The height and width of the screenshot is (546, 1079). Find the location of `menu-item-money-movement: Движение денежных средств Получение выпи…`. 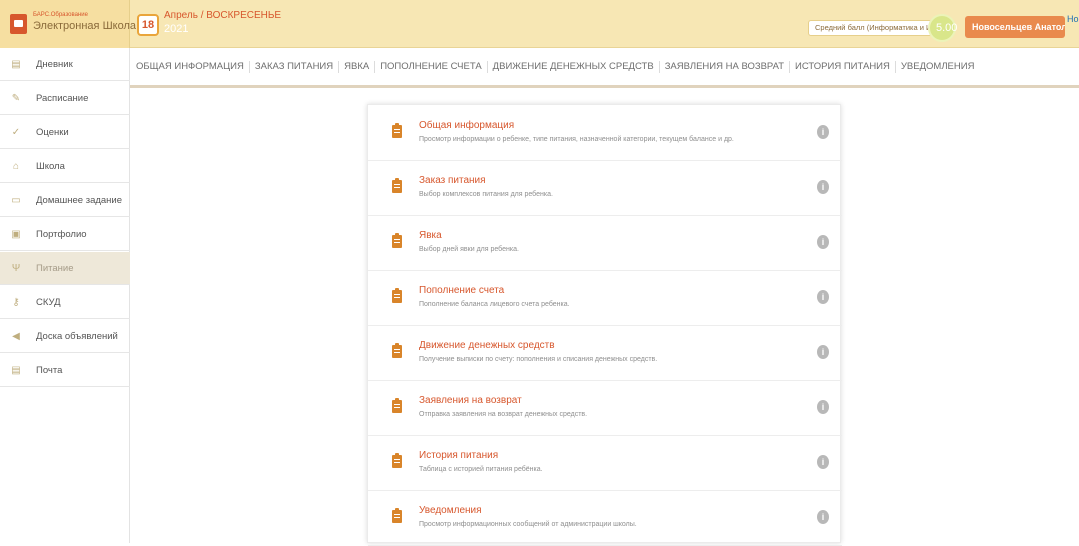

menu-item-money-movement: Движение денежных средств Получение выпи… is located at coordinates (605, 353).